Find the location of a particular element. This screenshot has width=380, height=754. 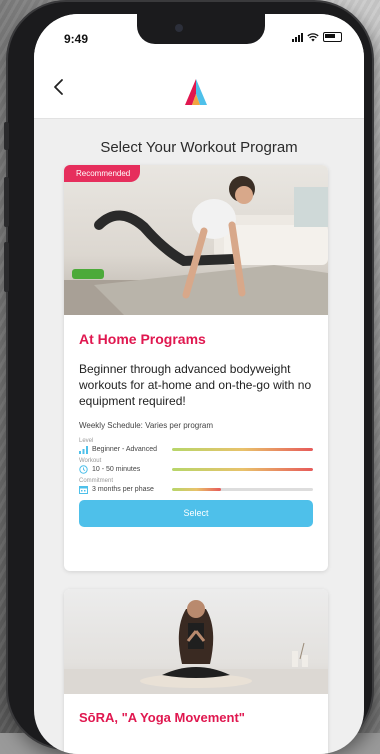

select-button: Select is located at coordinates (196, 513).